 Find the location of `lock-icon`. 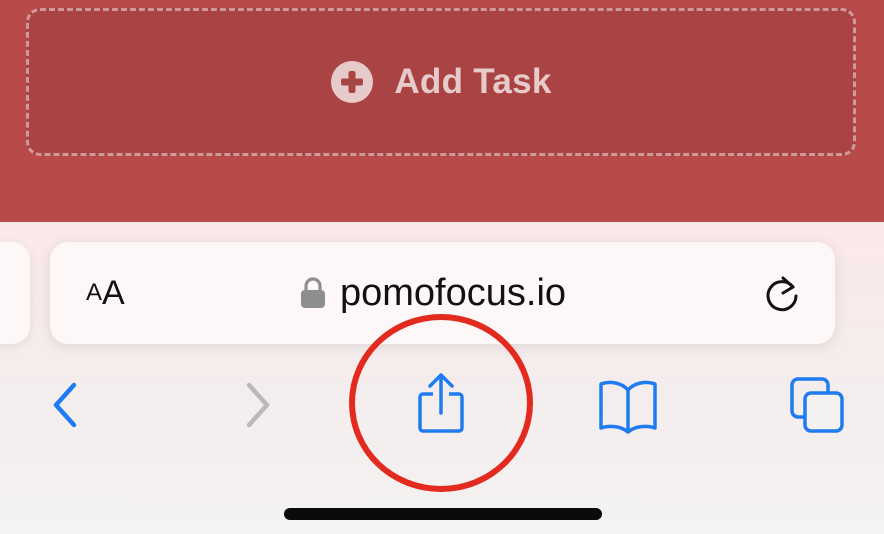

lock-icon is located at coordinates (313, 292).